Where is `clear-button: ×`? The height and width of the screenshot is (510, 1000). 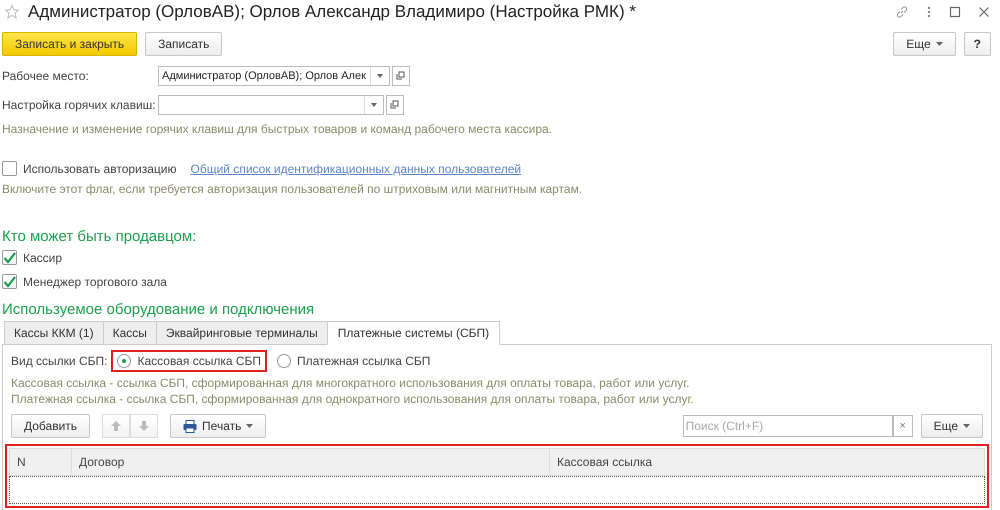
clear-button: × is located at coordinates (902, 426).